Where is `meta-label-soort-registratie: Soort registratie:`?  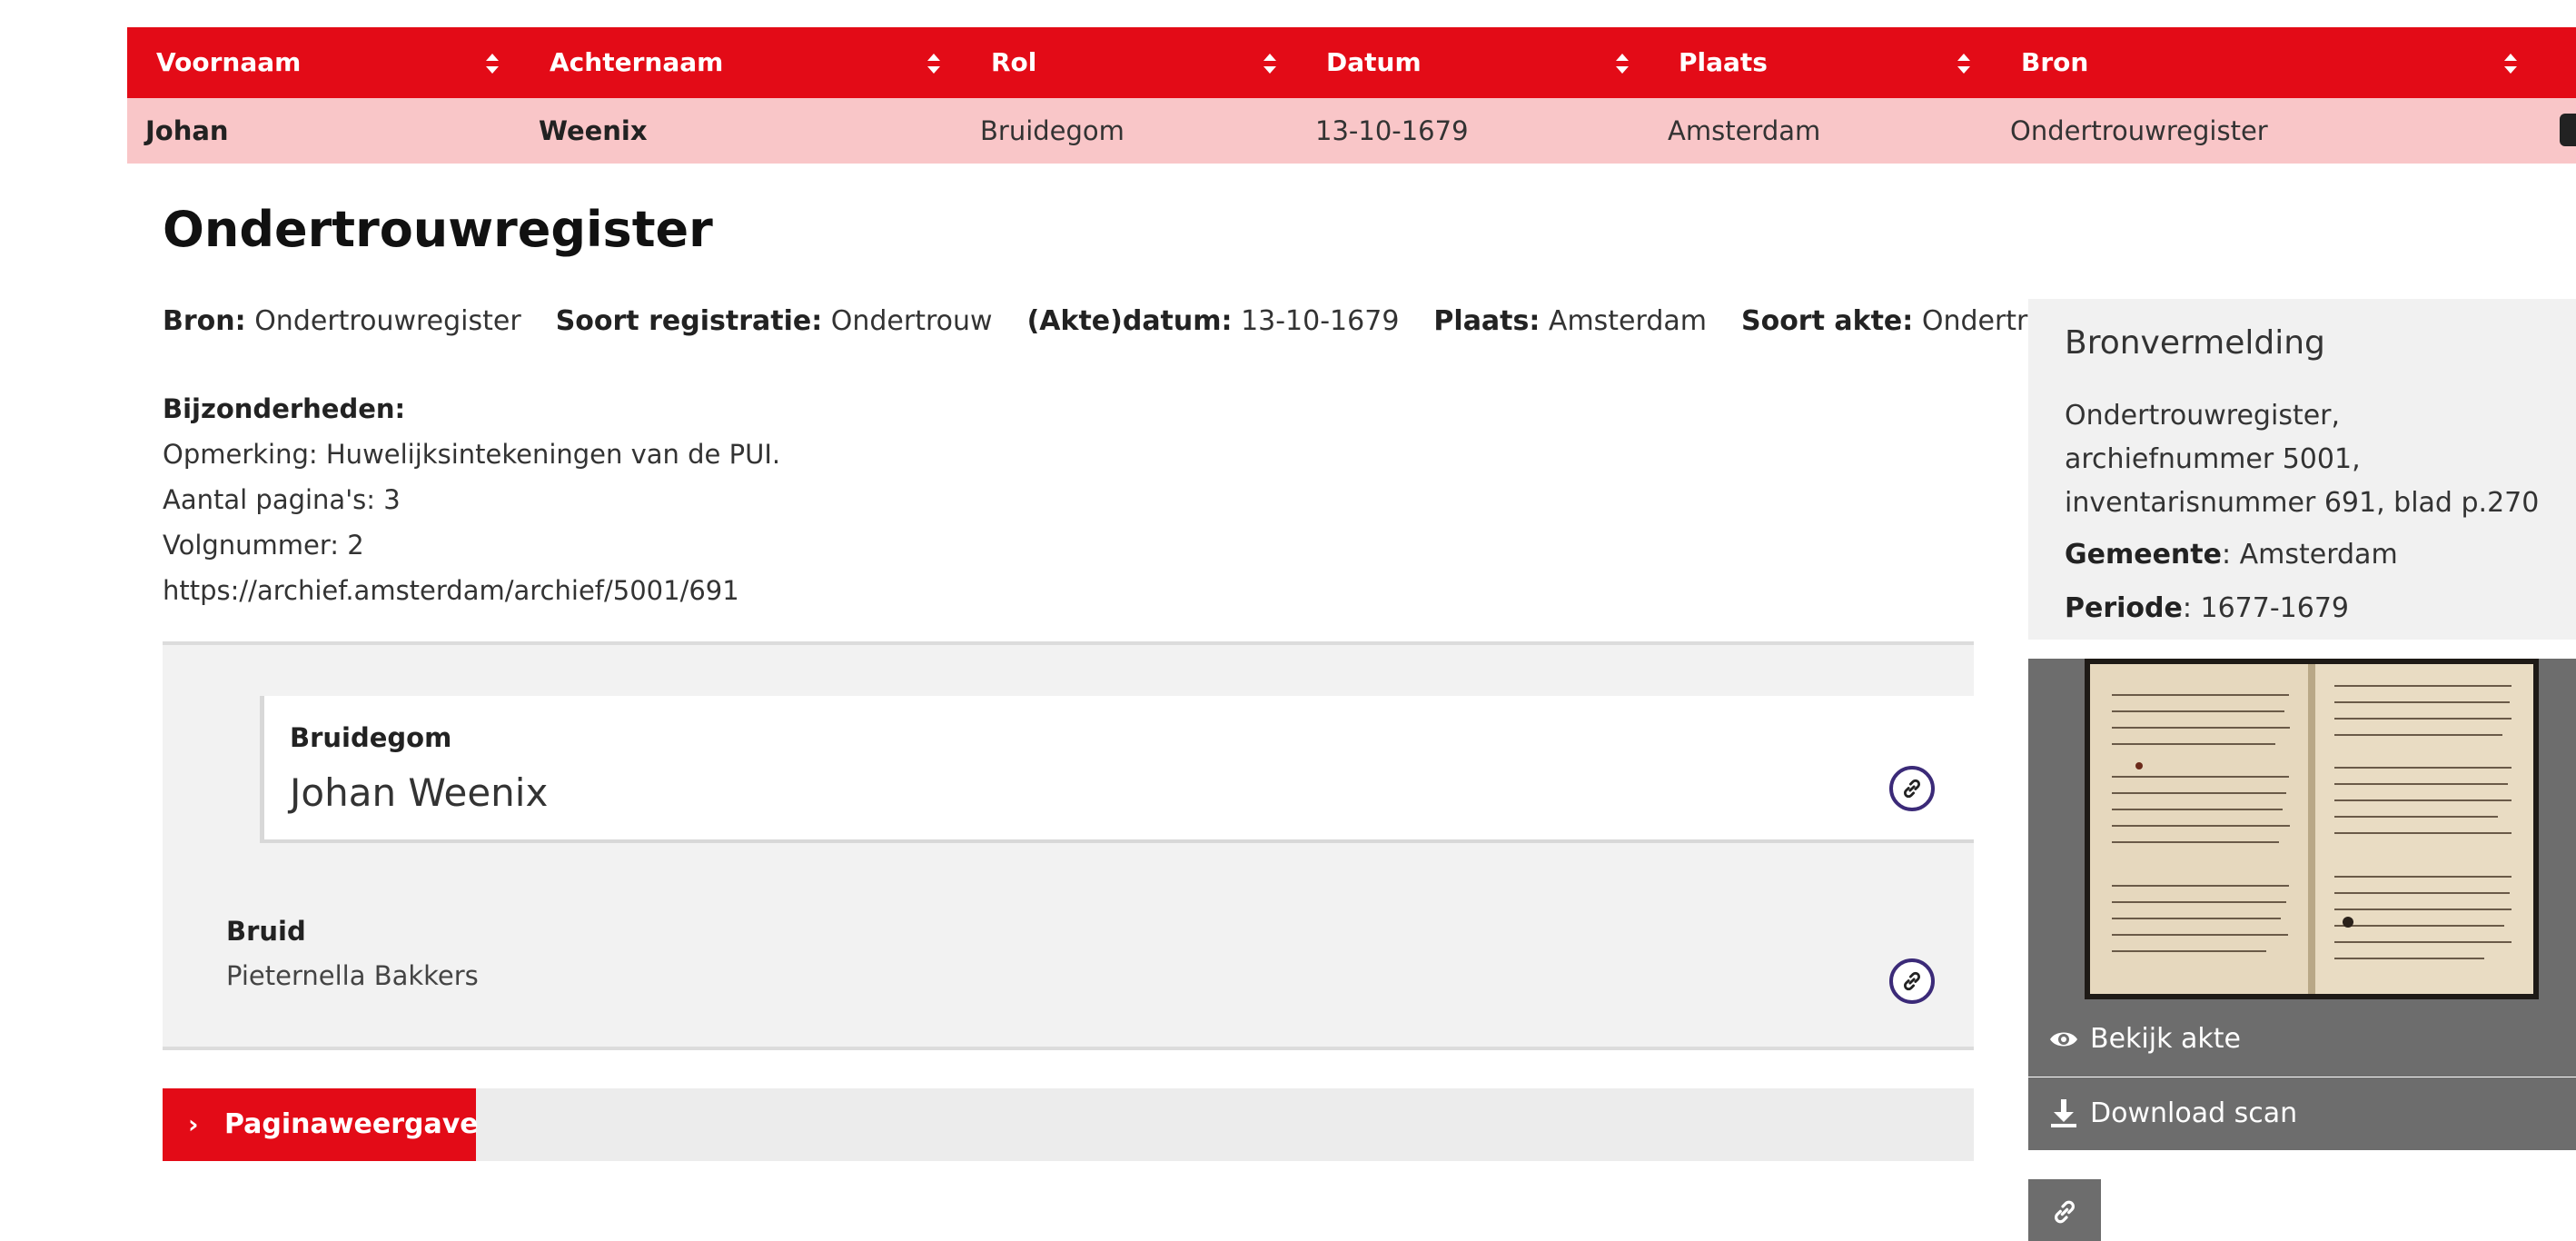 meta-label-soort-registratie: Soort registratie: is located at coordinates (689, 321).